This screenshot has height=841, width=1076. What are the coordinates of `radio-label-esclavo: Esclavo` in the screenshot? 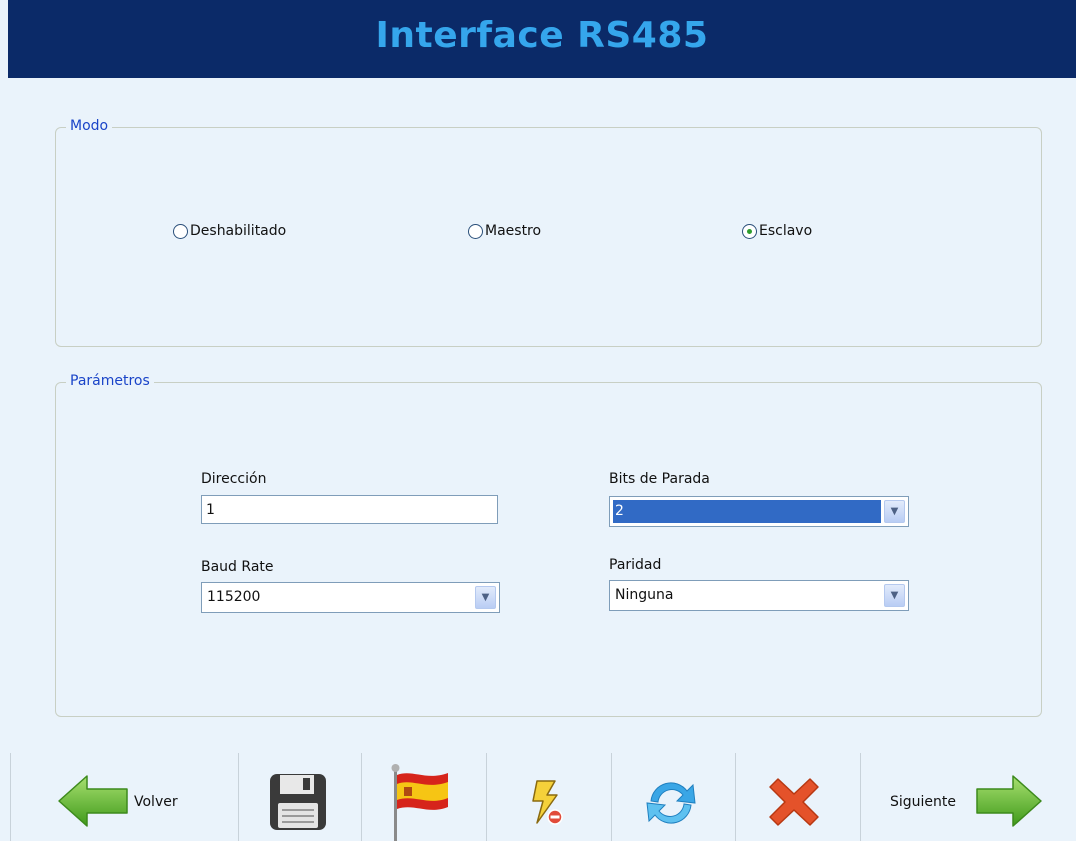 It's located at (786, 231).